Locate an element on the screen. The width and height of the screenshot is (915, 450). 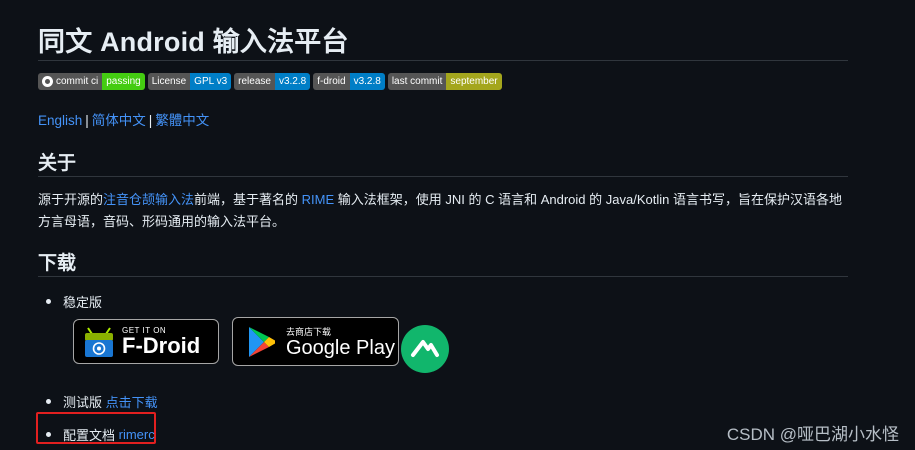
fdroid-download-button: GET IT ON F-Droid is located at coordinates (146, 341).